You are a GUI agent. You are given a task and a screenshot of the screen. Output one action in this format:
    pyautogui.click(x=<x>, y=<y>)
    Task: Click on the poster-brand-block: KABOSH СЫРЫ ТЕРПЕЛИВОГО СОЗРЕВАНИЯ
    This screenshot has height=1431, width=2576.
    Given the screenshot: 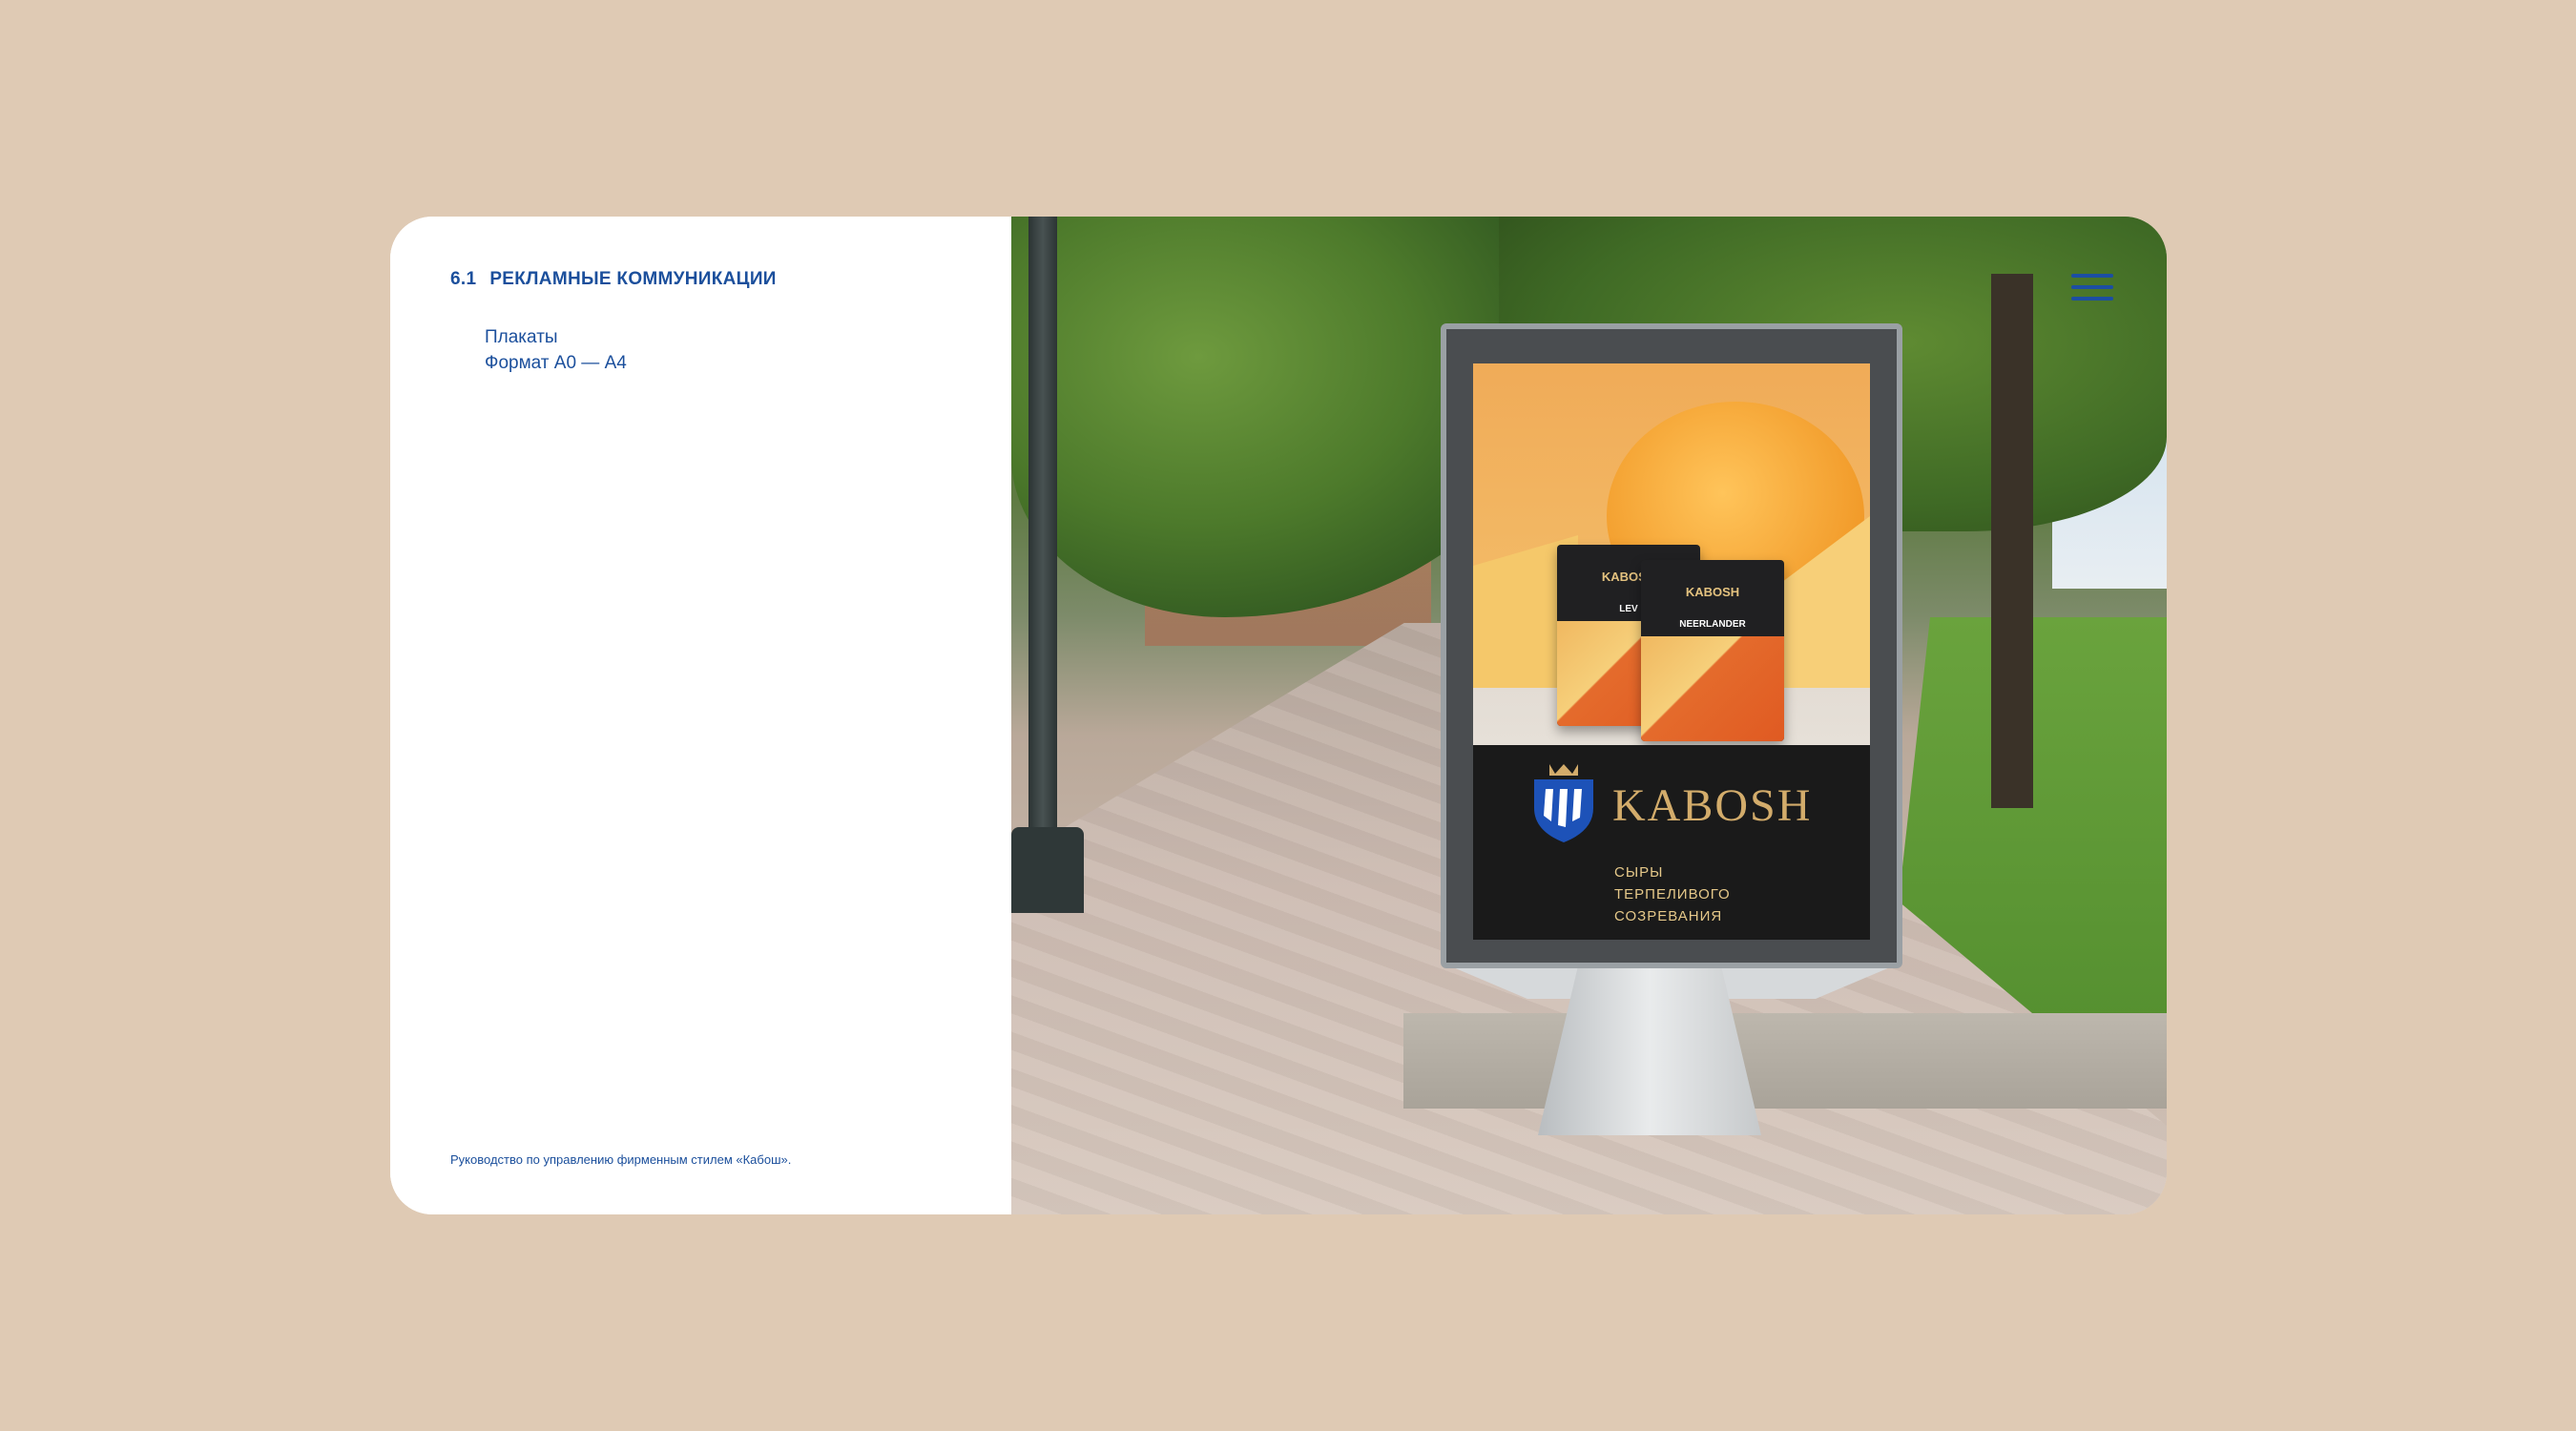 What is the action you would take?
    pyautogui.click(x=1671, y=842)
    